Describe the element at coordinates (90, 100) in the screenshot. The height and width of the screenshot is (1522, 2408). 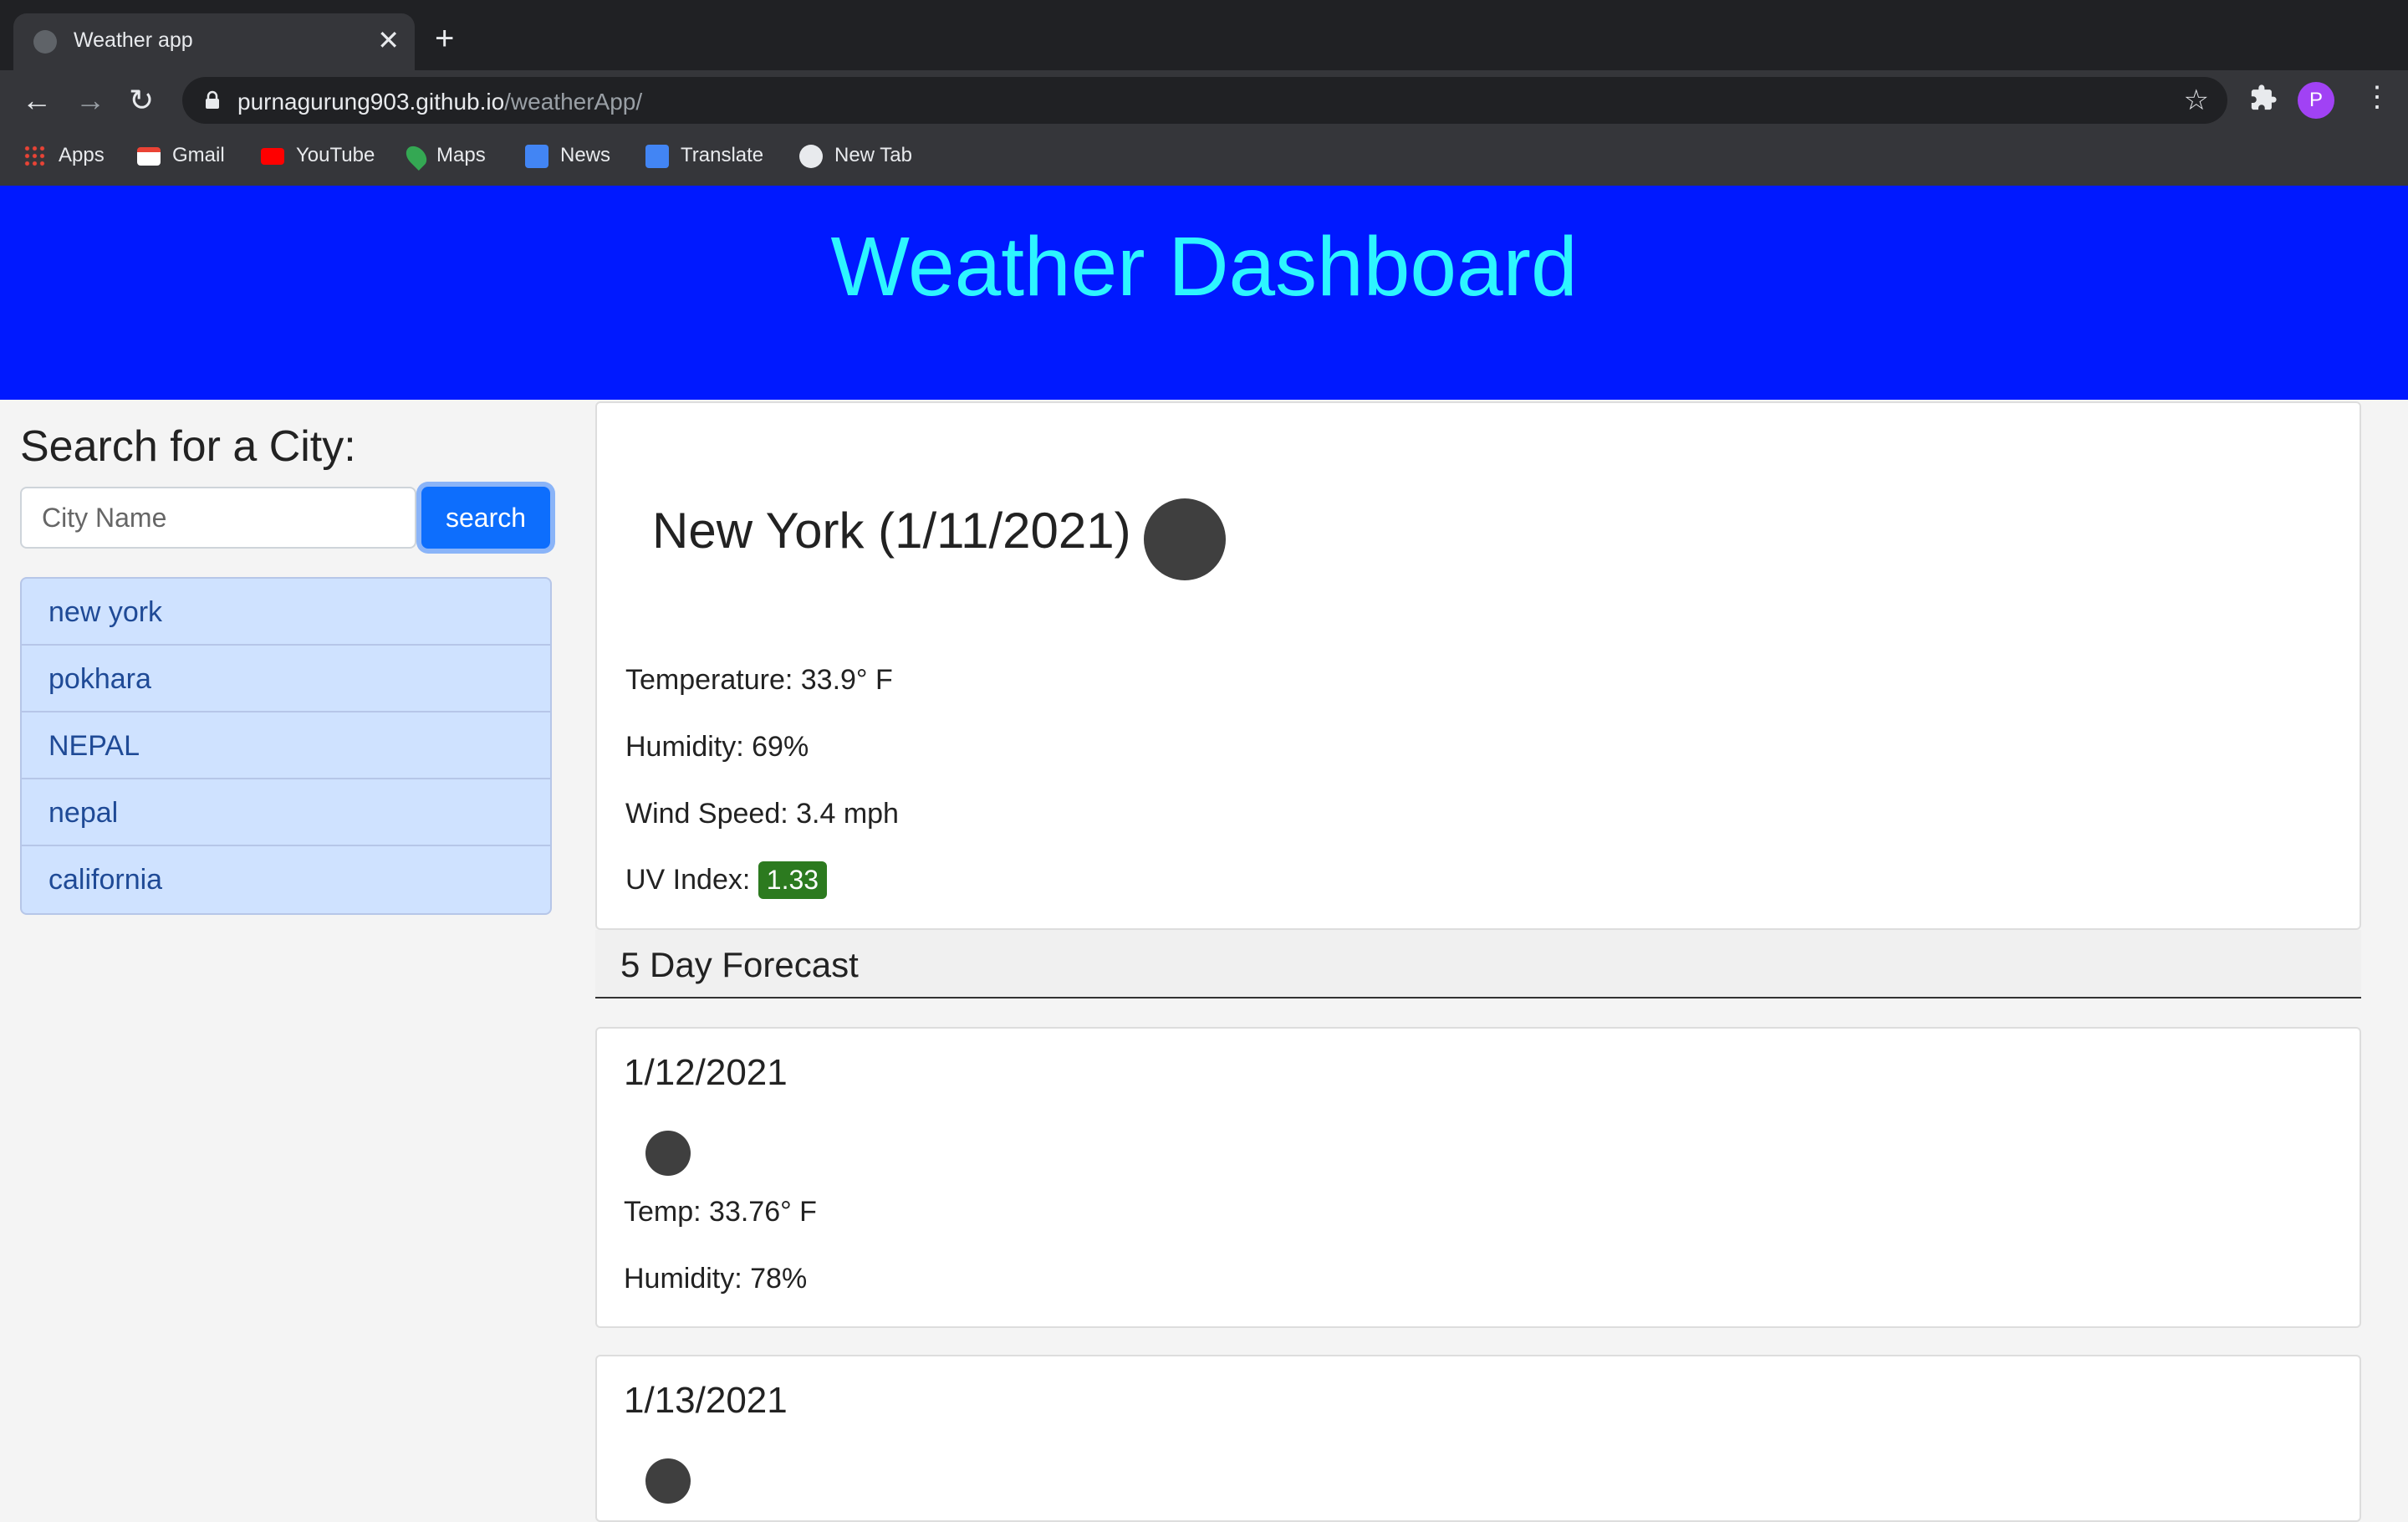
I see `forward-arrow-icon: →` at that location.